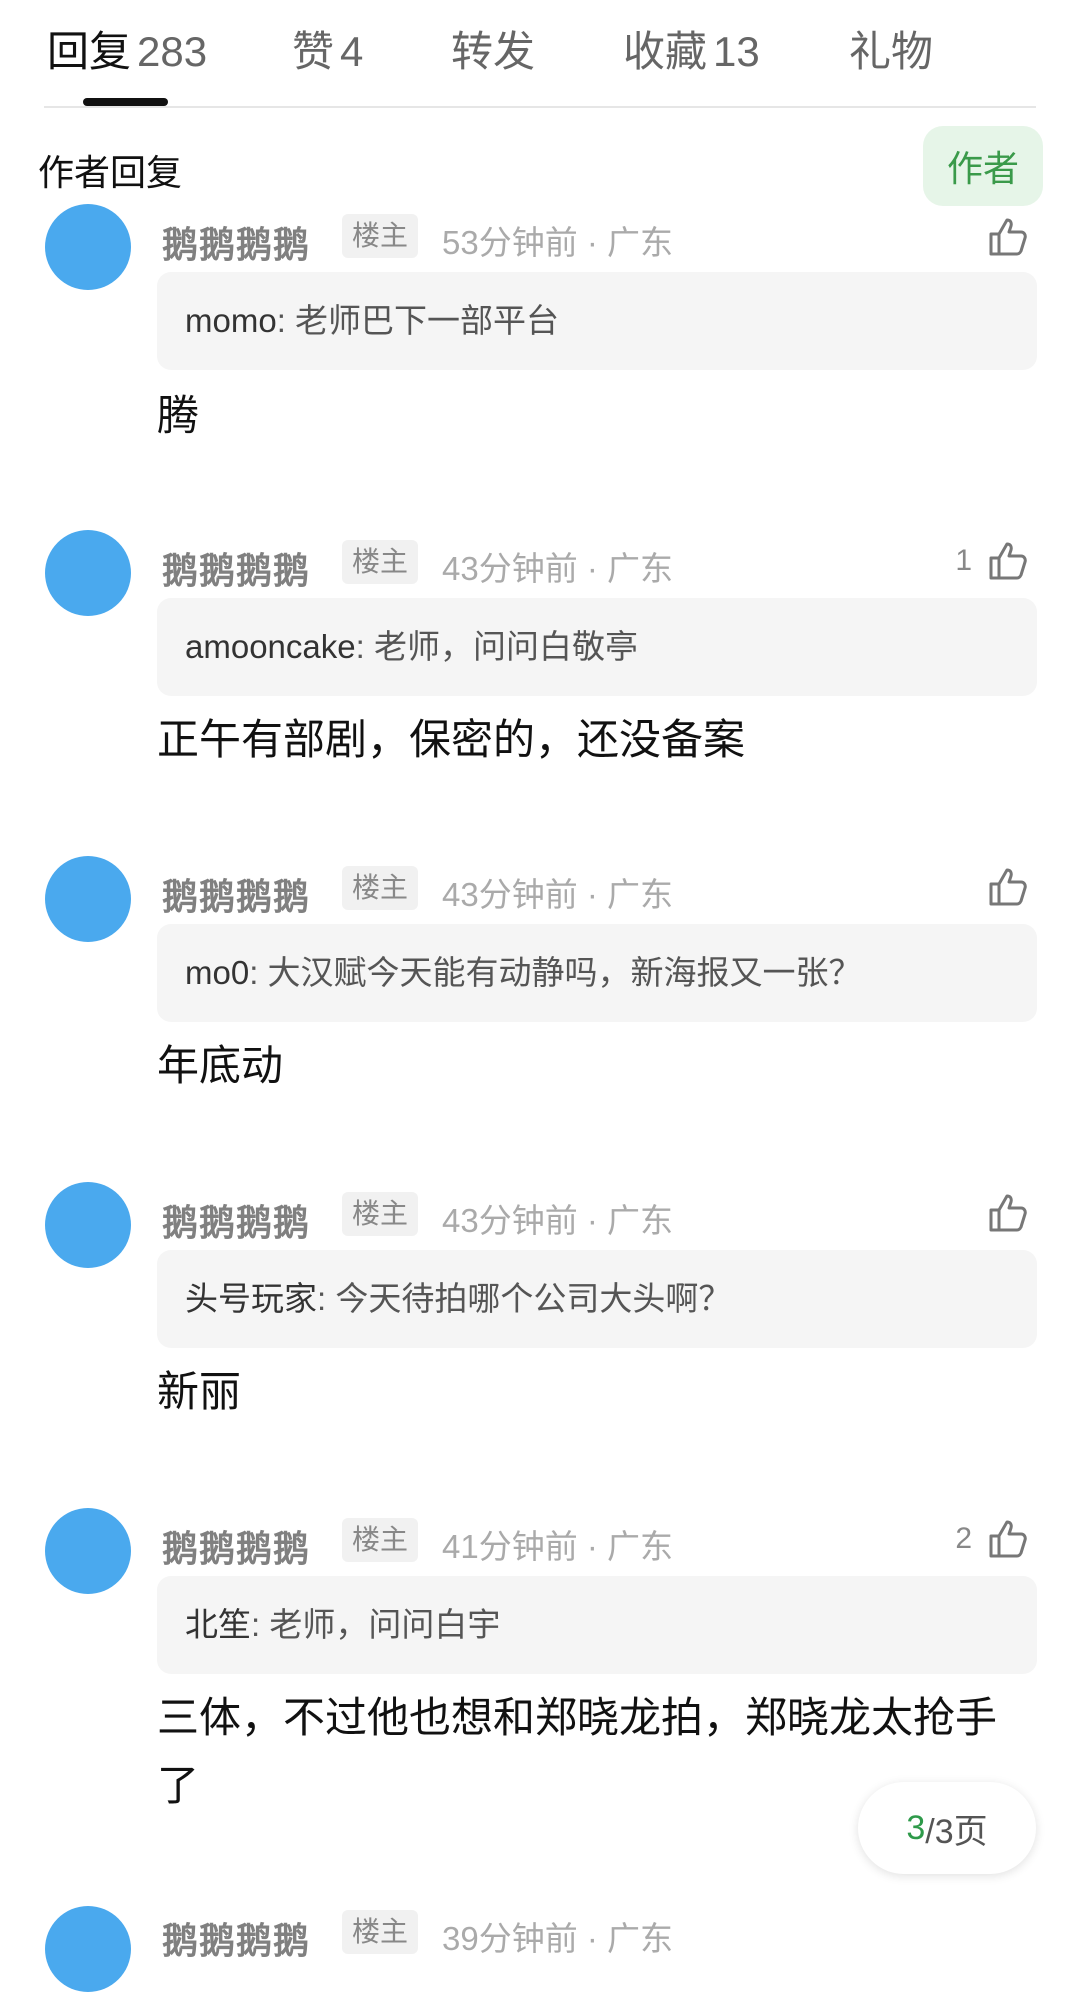 The height and width of the screenshot is (1992, 1080). I want to click on quoted-comment: 头号玩家: 今天待拍哪个公司大头啊？, so click(597, 1299).